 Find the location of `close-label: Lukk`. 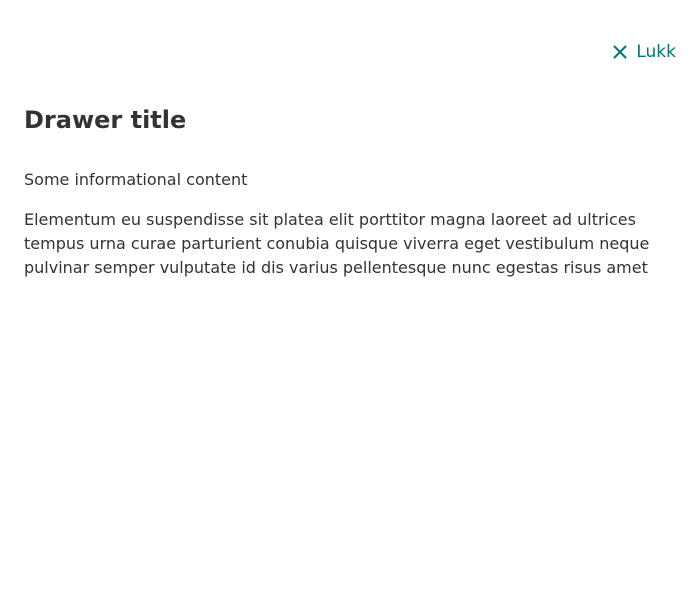

close-label: Lukk is located at coordinates (656, 52).